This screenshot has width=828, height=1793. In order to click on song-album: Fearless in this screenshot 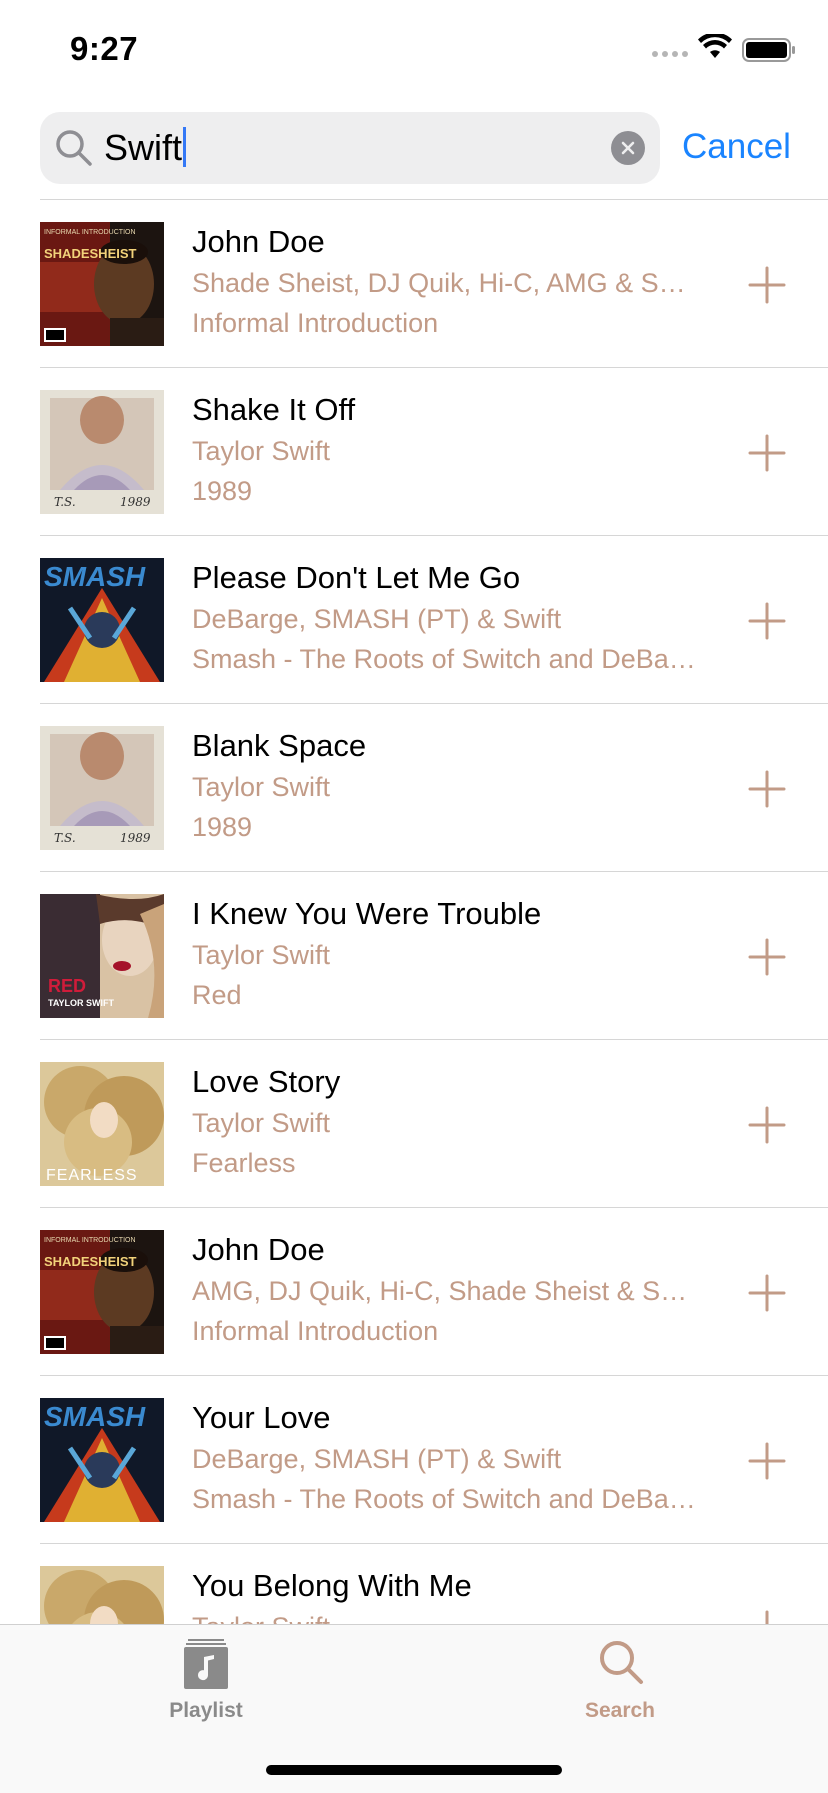, I will do `click(244, 1163)`.